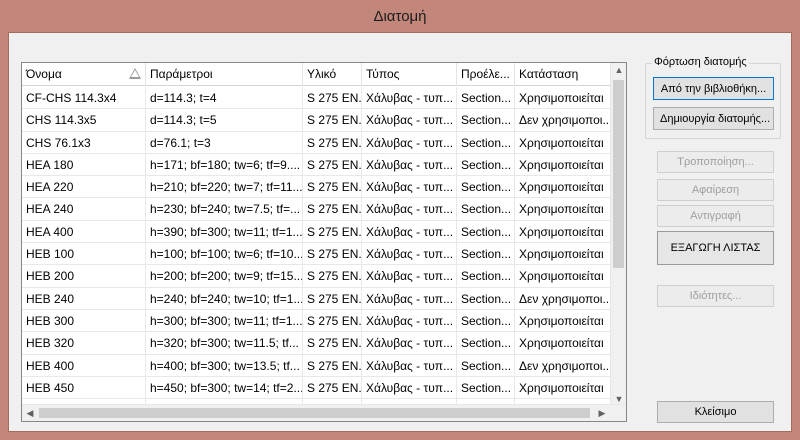 This screenshot has width=800, height=440. What do you see at coordinates (84, 142) in the screenshot?
I see `cell-name: CHS 76.1x3` at bounding box center [84, 142].